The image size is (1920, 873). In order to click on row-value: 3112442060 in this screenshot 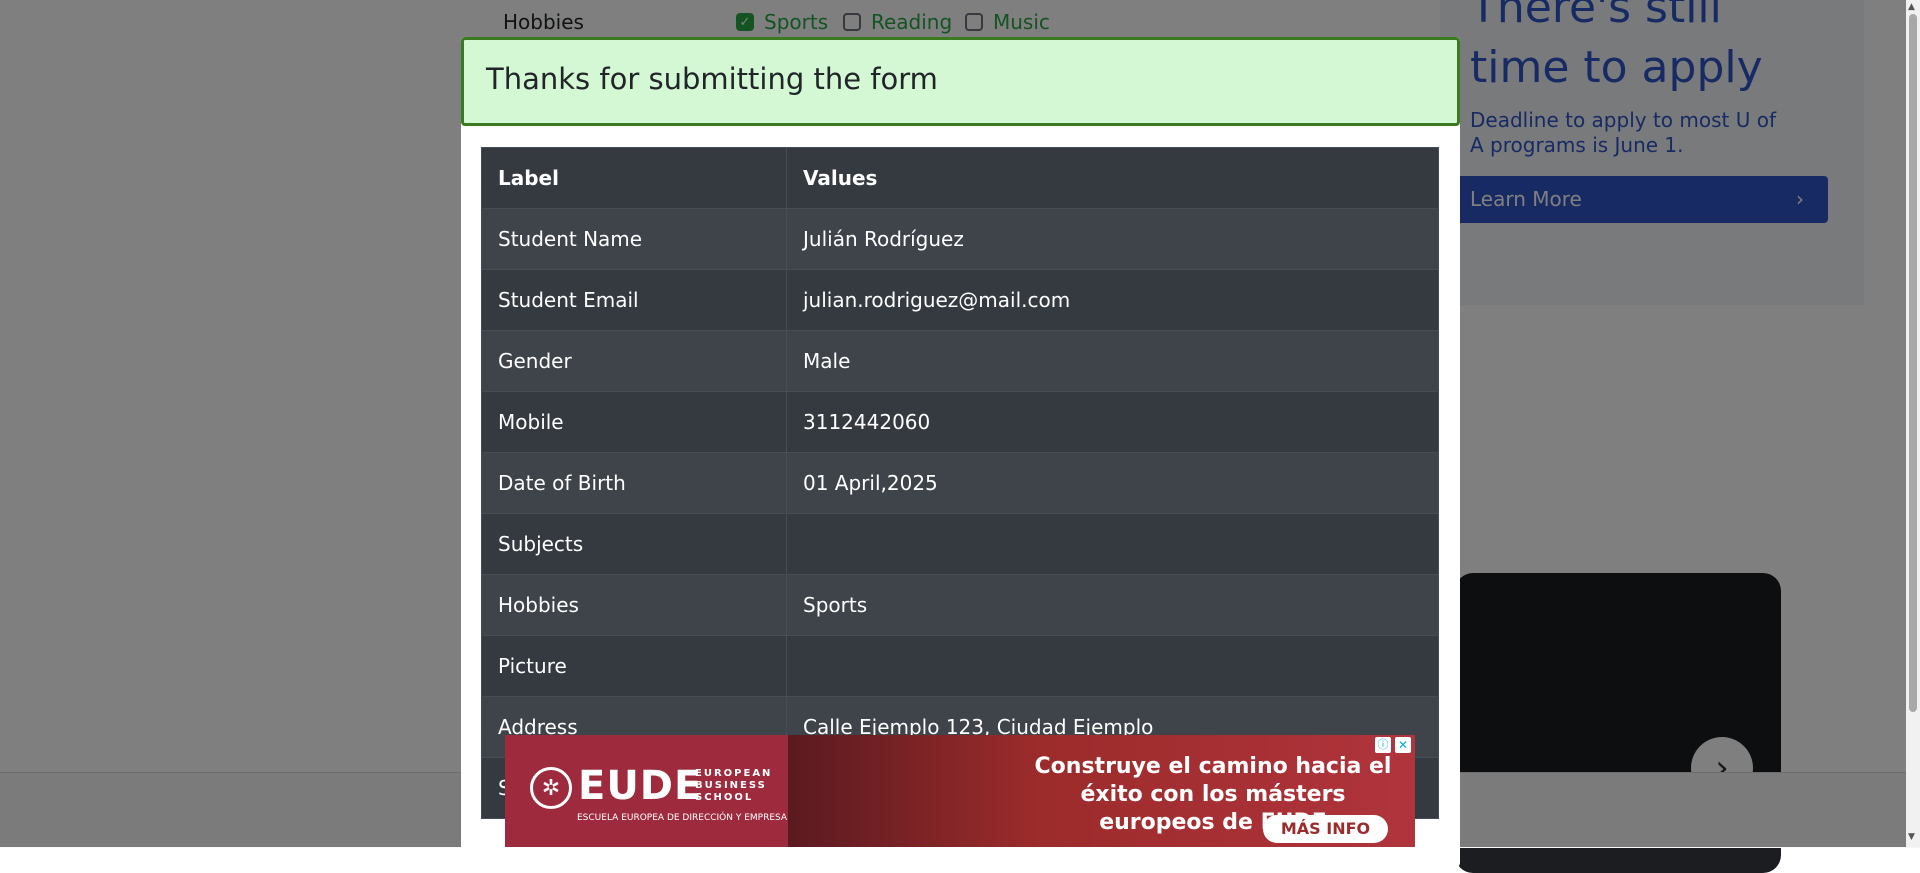, I will do `click(1112, 422)`.